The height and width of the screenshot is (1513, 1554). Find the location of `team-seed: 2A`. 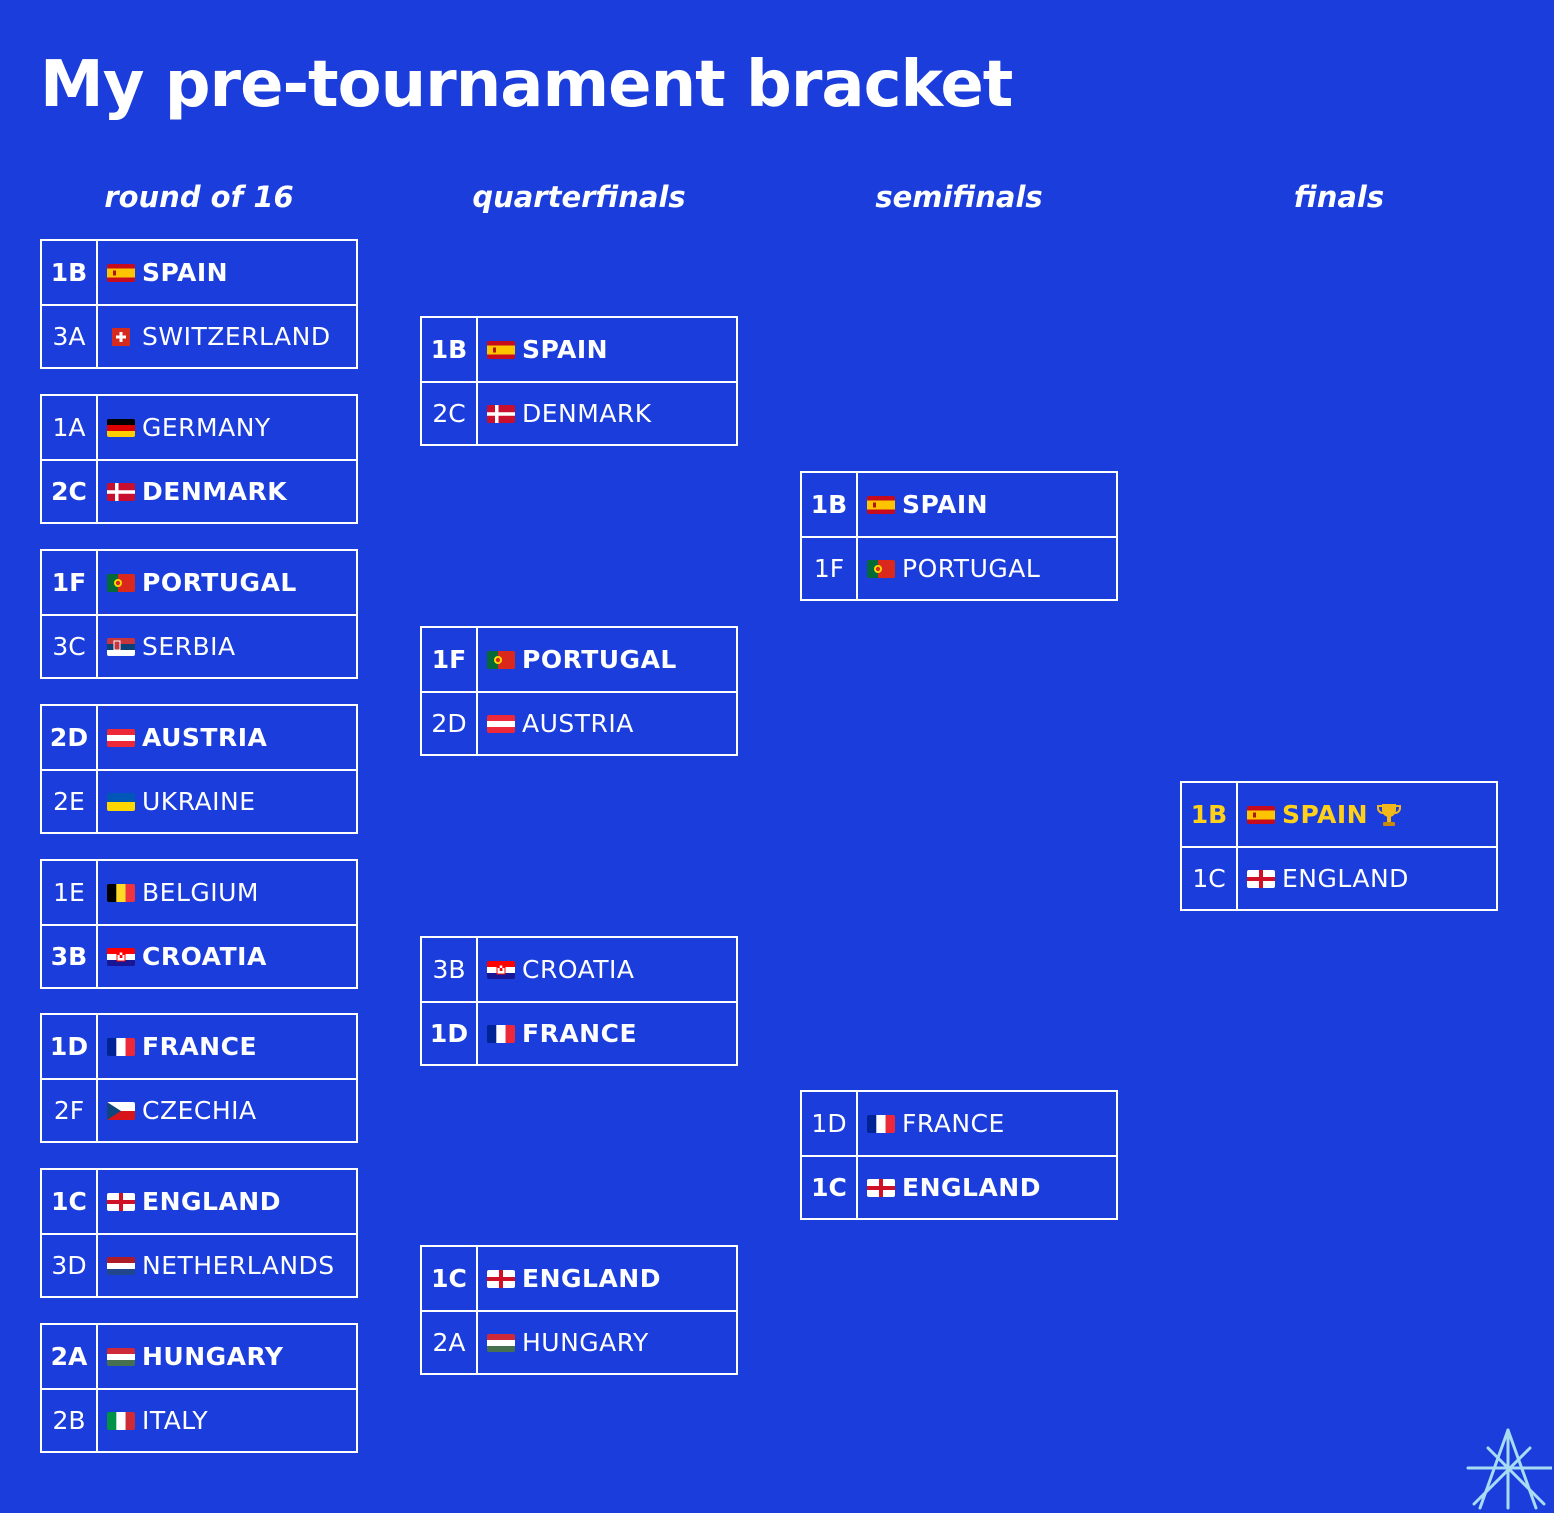

team-seed: 2A is located at coordinates (450, 1342).